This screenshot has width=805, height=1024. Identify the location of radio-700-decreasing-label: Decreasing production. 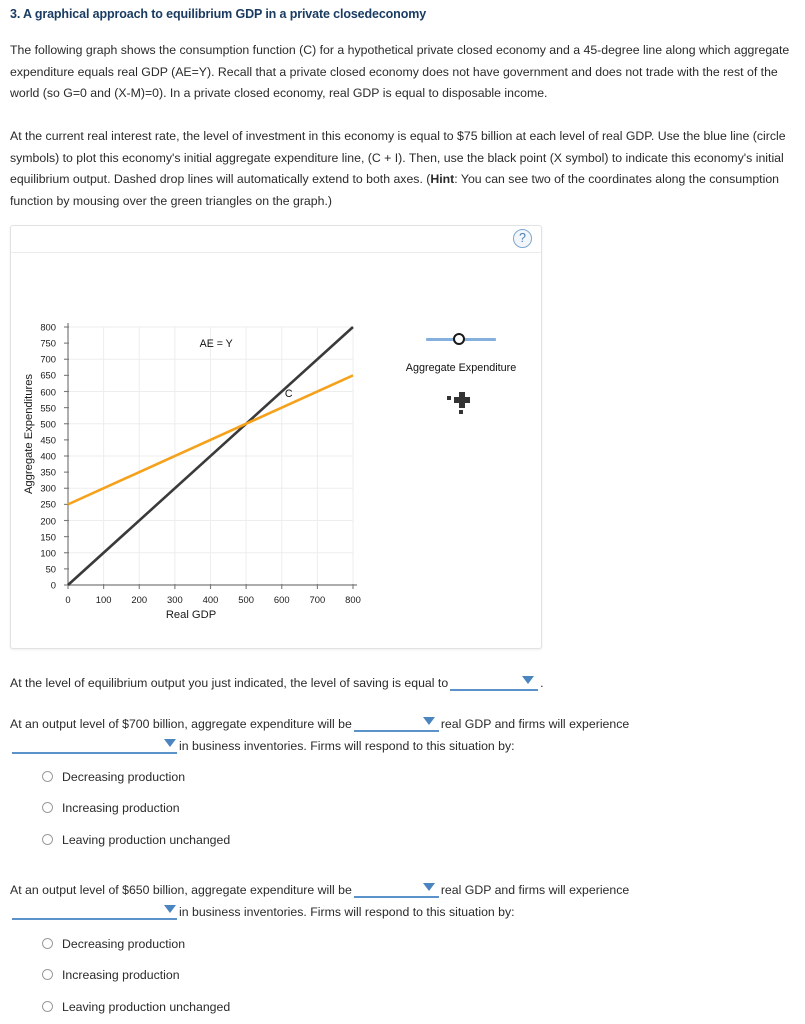
(124, 777).